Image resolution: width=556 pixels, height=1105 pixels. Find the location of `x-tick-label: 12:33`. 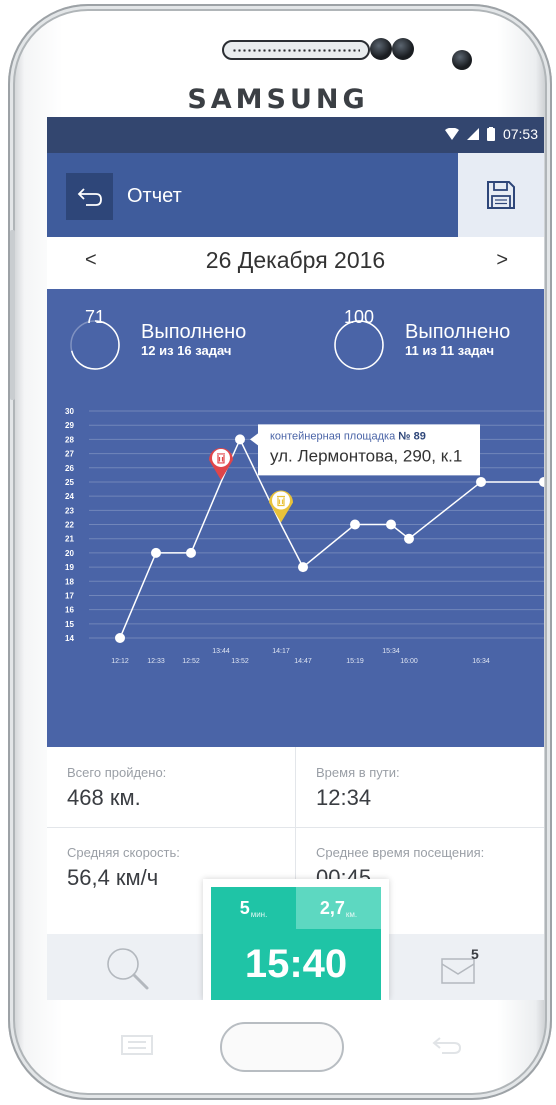

x-tick-label: 12:33 is located at coordinates (156, 661).